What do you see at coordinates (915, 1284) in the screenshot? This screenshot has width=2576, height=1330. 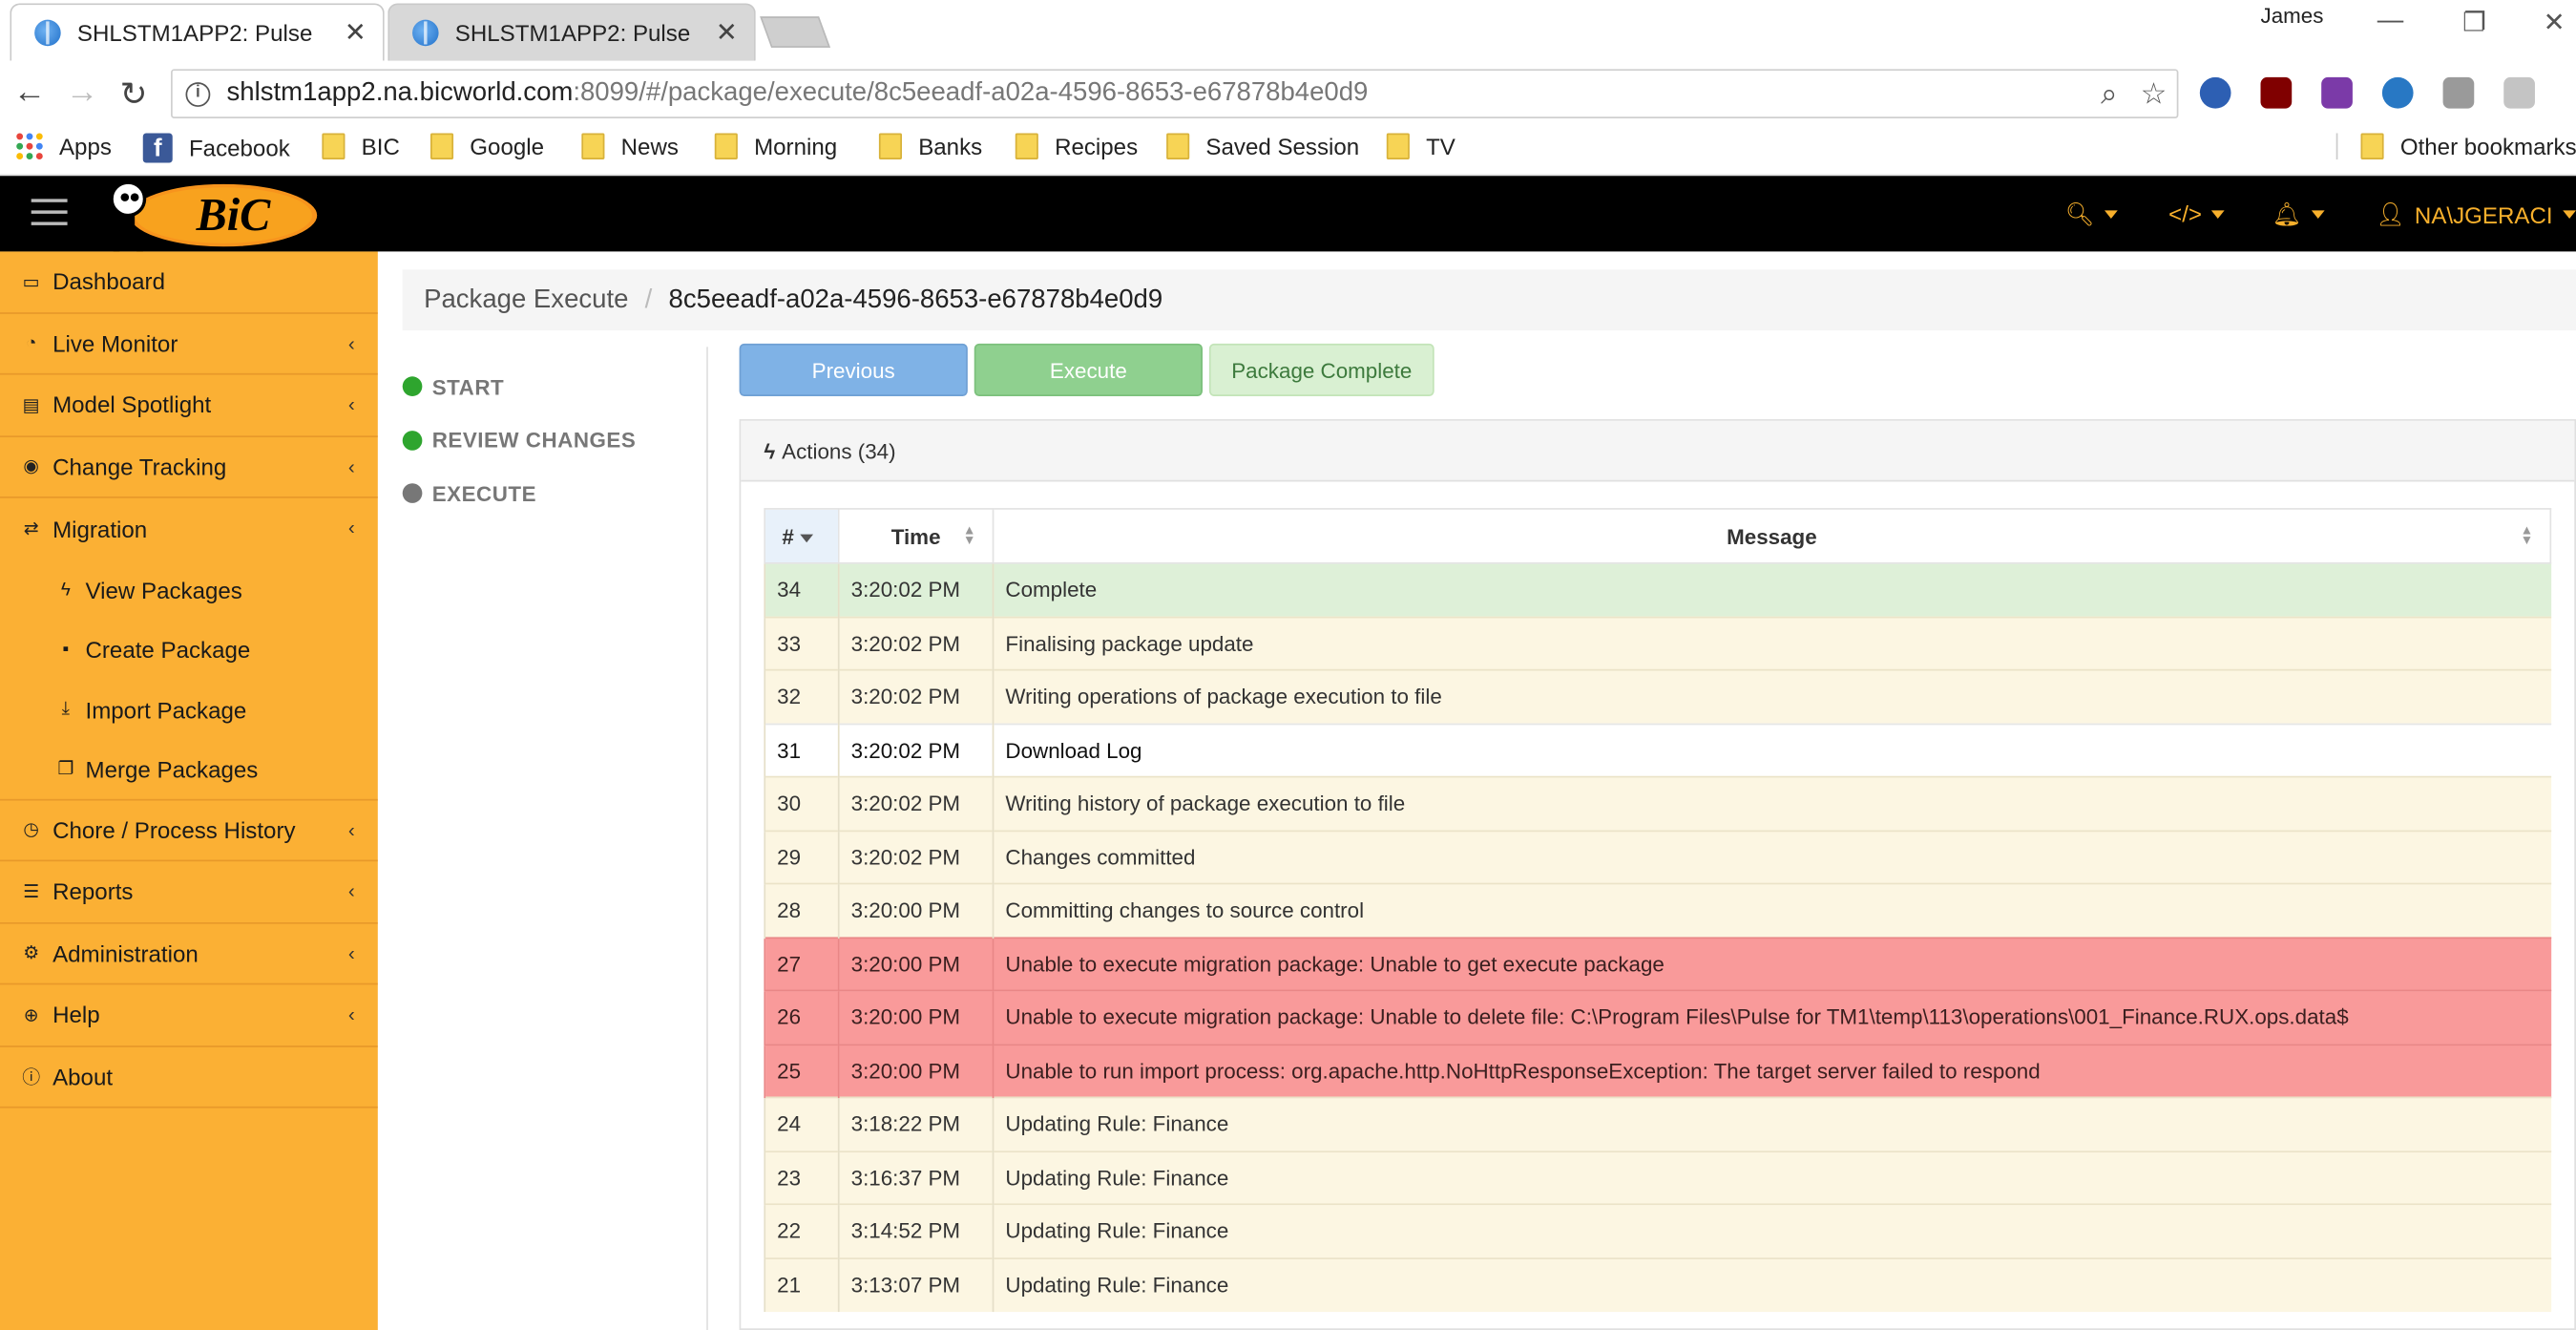 I see `row-time: 3:13:07 PM` at bounding box center [915, 1284].